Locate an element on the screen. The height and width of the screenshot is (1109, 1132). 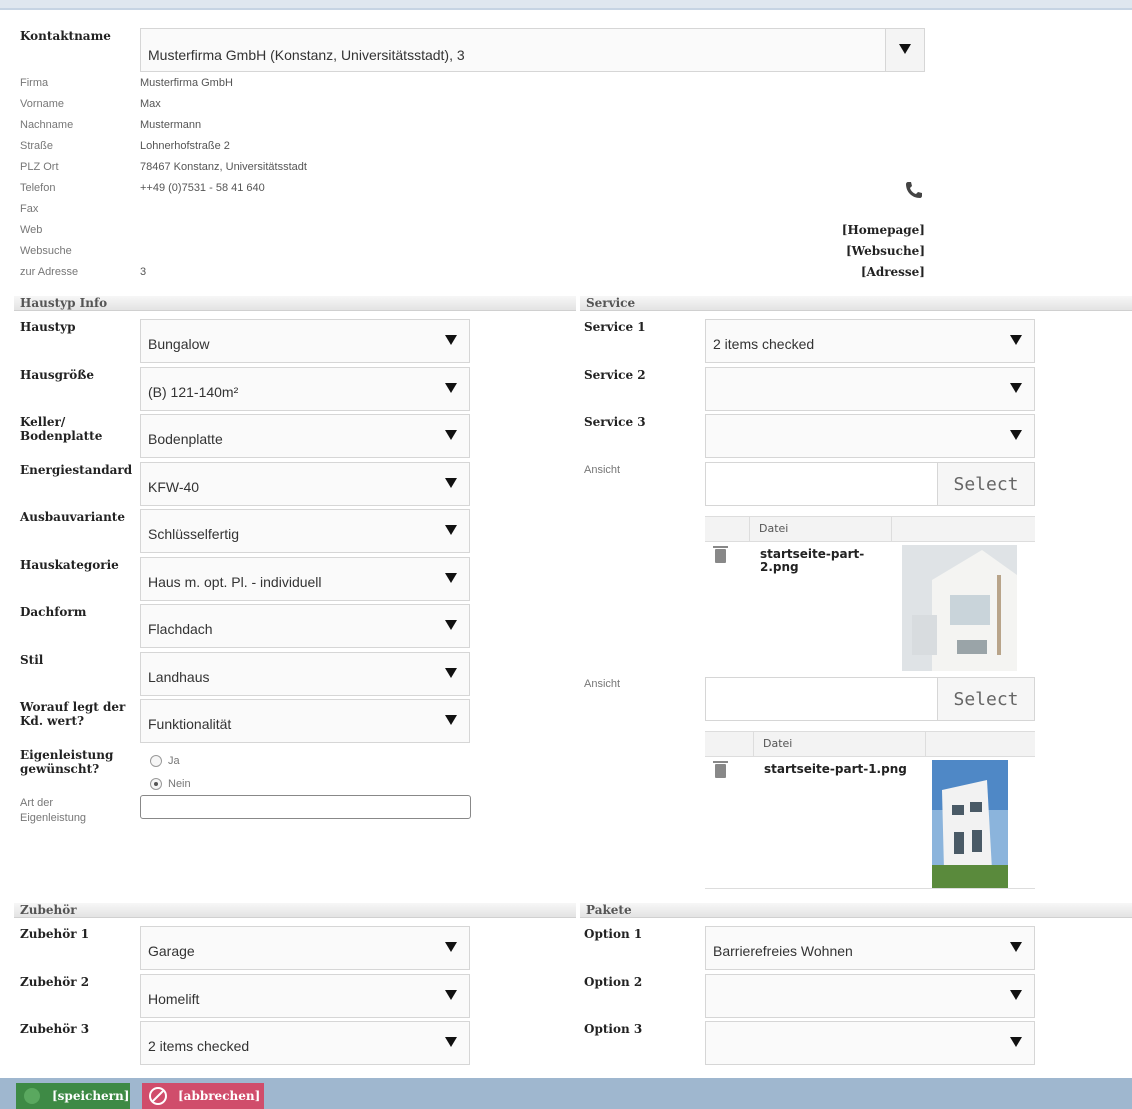
dachform-select: Flachdach is located at coordinates (305, 626).